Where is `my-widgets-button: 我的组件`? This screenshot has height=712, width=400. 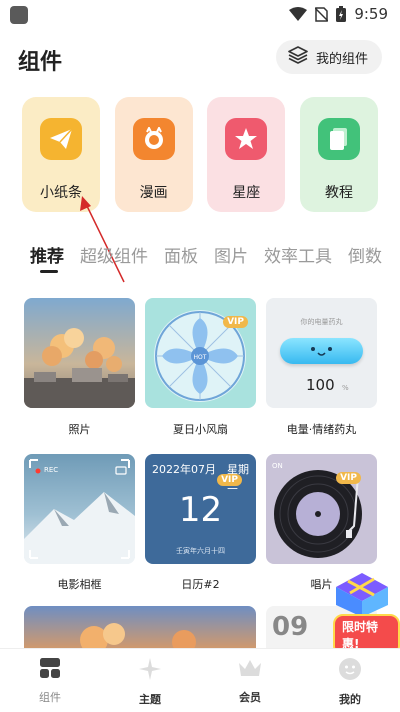 my-widgets-button: 我的组件 is located at coordinates (328, 57).